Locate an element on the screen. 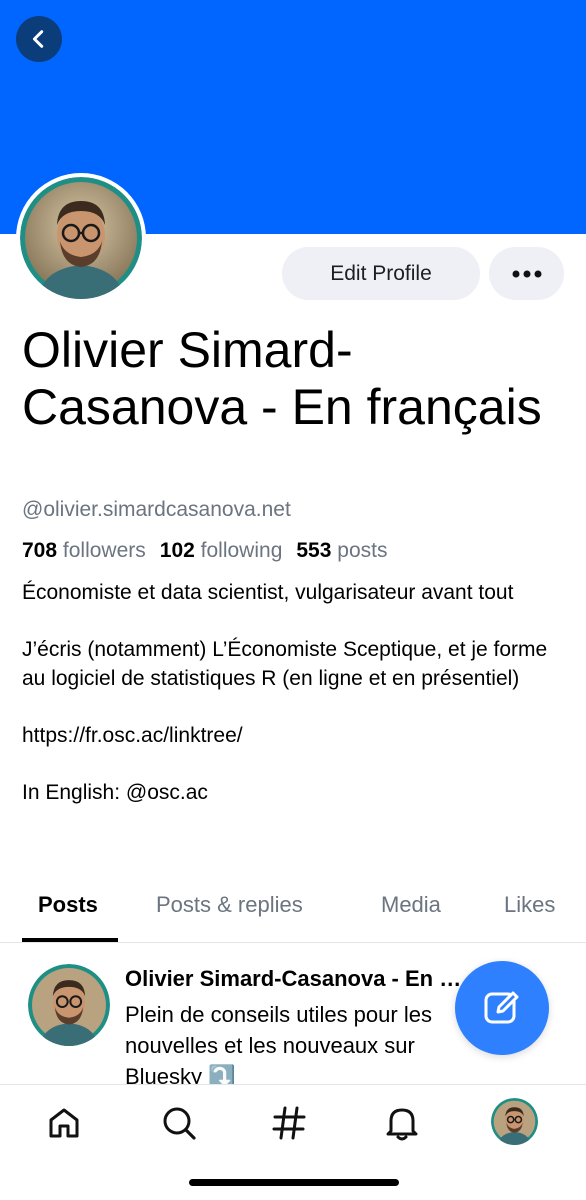  following-link: 102 following is located at coordinates (221, 550).